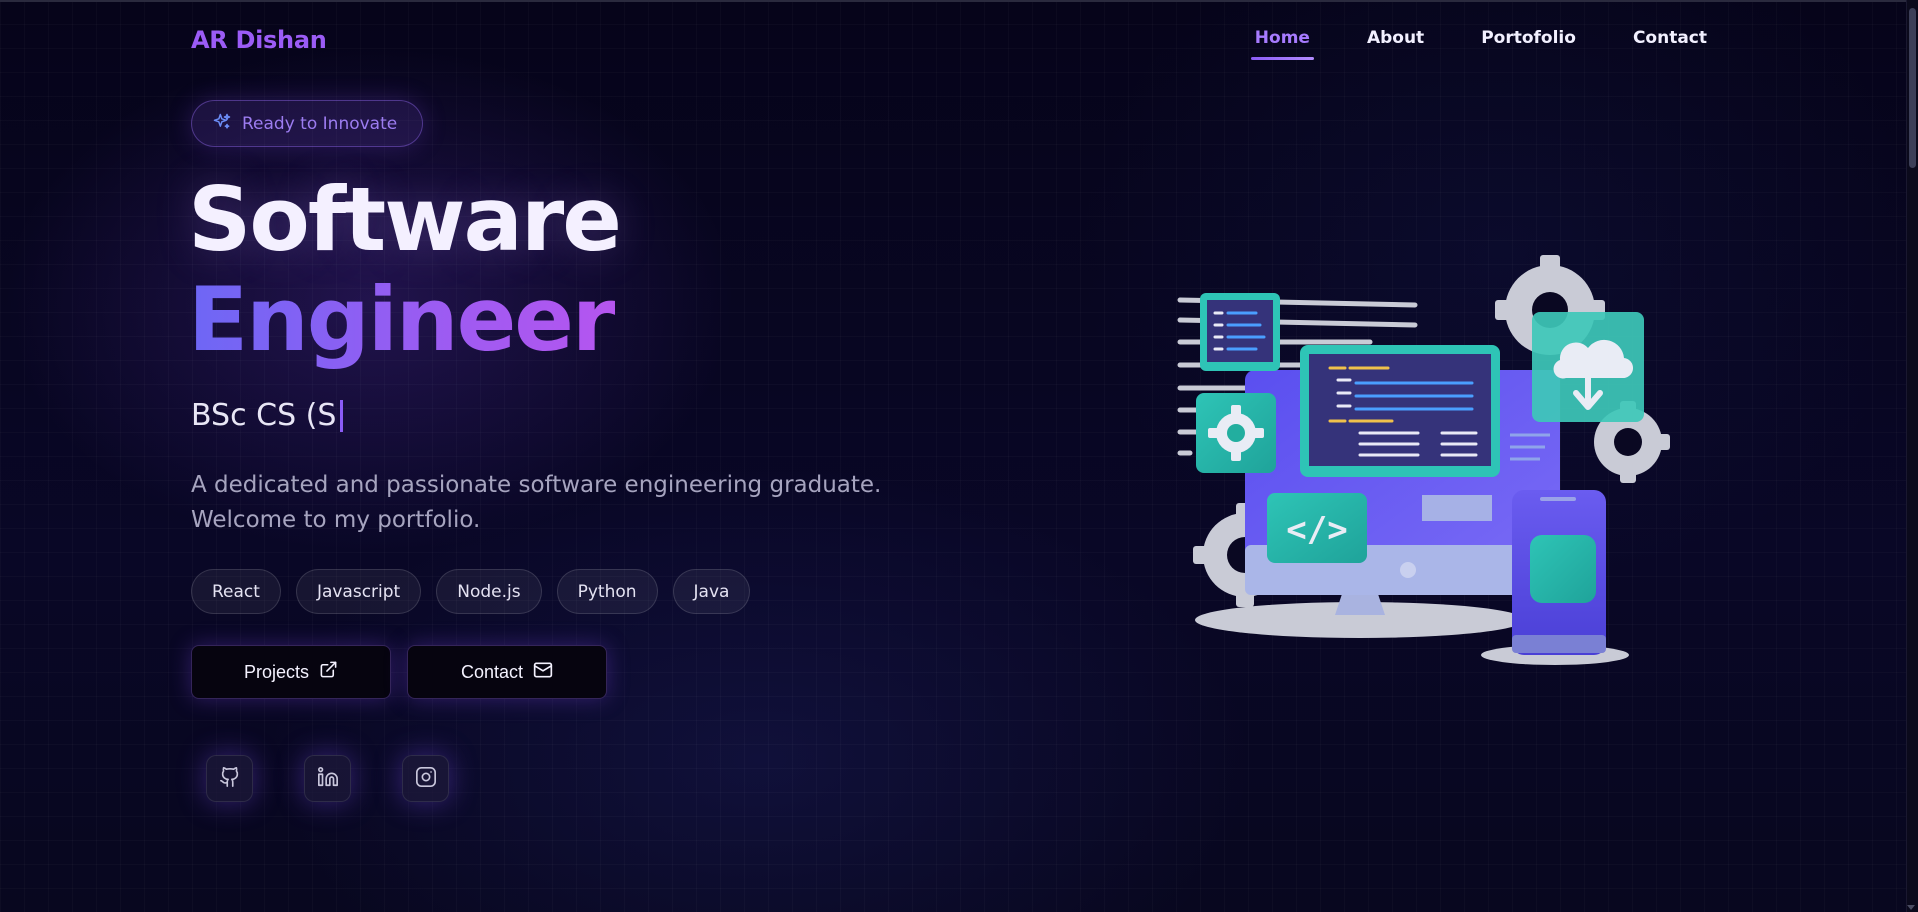 The width and height of the screenshot is (1918, 912). Describe the element at coordinates (328, 672) in the screenshot. I see `external-link-icon` at that location.